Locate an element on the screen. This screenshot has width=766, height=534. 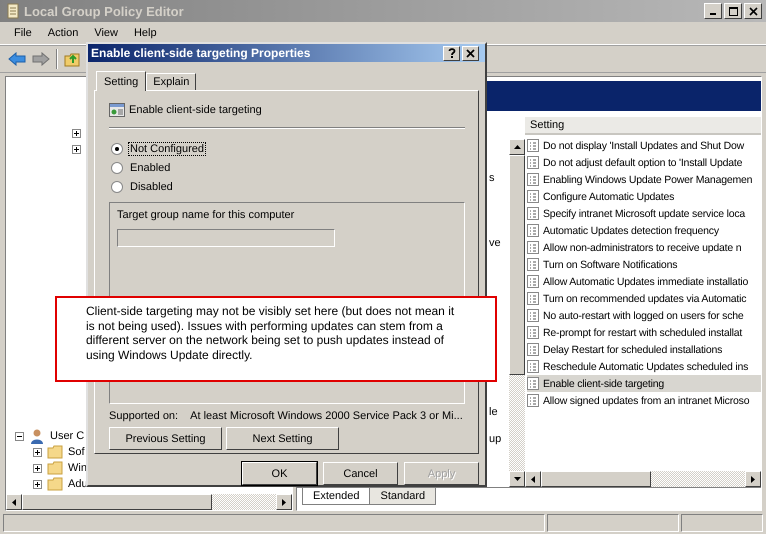
setting-row: Configure Automatic Updates is located at coordinates (644, 196).